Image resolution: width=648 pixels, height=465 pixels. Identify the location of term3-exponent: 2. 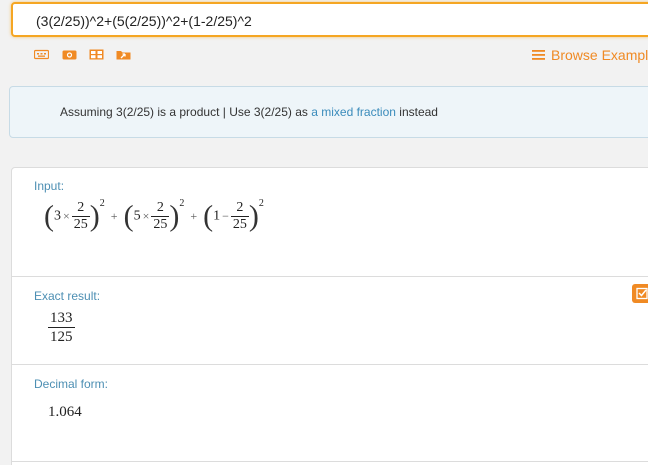
(261, 203).